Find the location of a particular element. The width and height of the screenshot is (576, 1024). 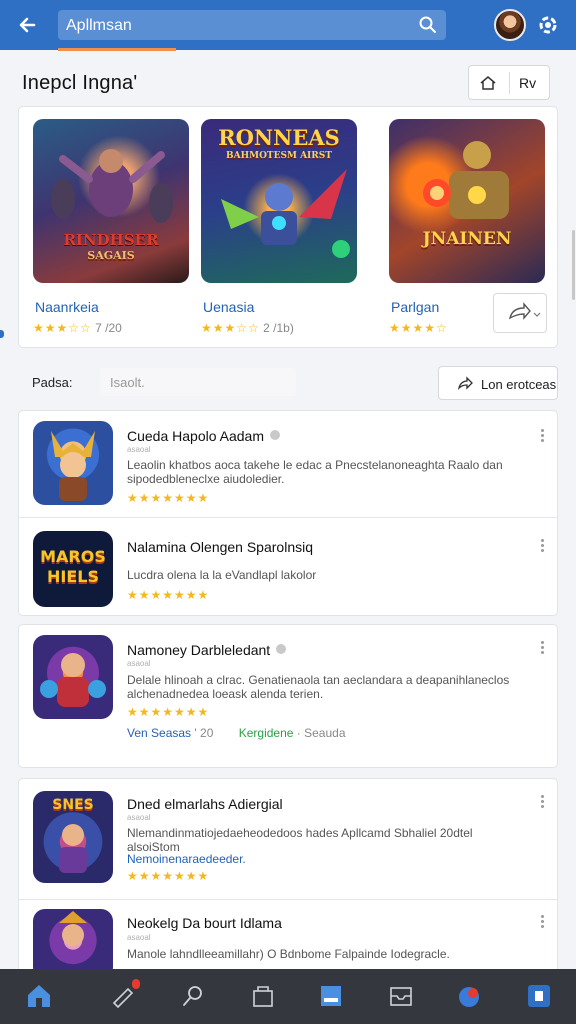

app-icon-text: MAROS HIELS is located at coordinates (73, 566).